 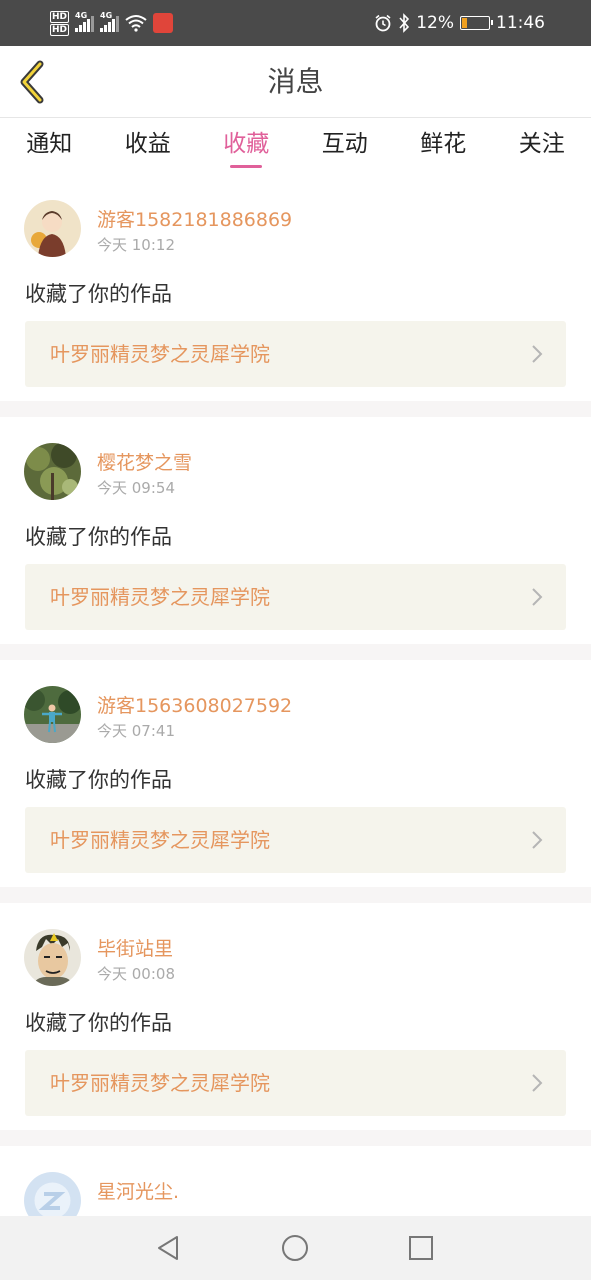 I want to click on username: 星河光尘., so click(x=138, y=1190).